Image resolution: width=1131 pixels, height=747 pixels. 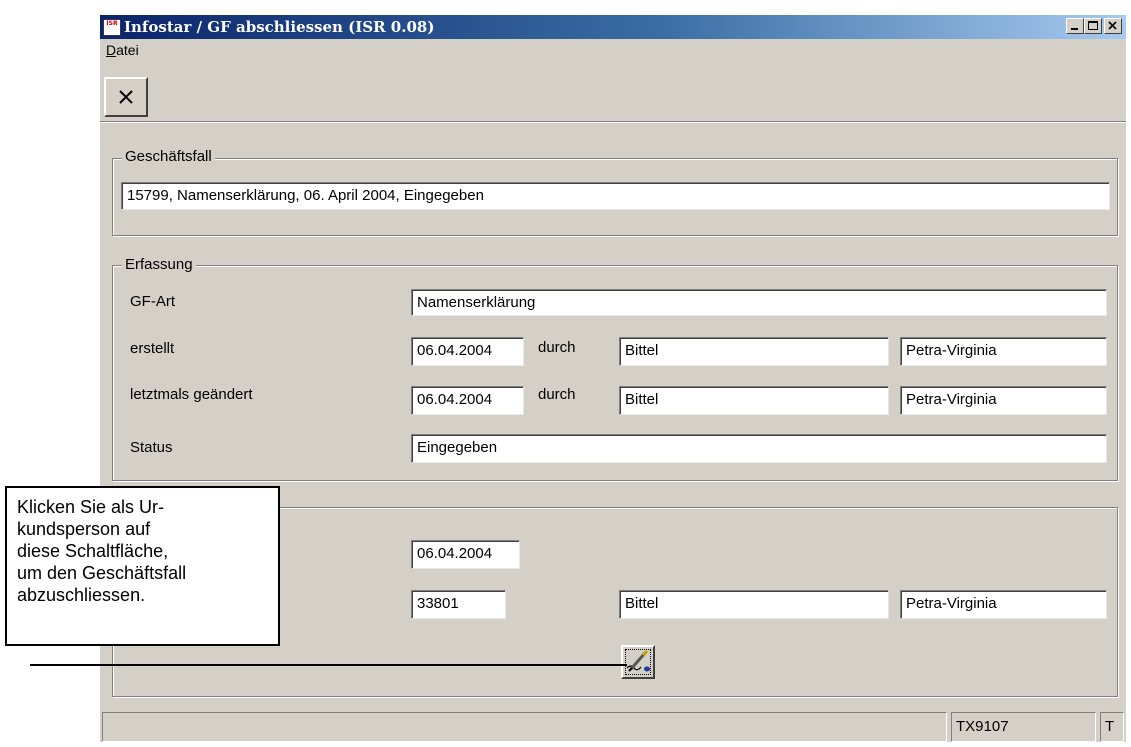 I want to click on gf-art-label: GF-Art, so click(x=152, y=301).